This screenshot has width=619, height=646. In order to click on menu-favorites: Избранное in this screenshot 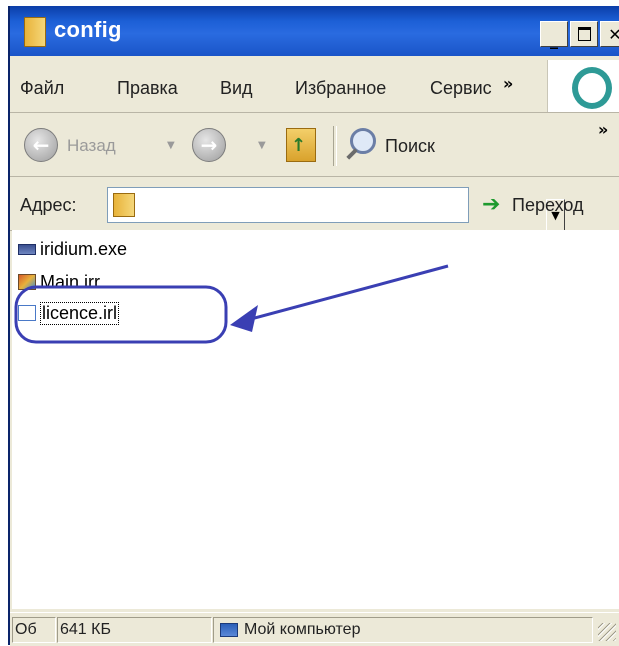, I will do `click(340, 88)`.